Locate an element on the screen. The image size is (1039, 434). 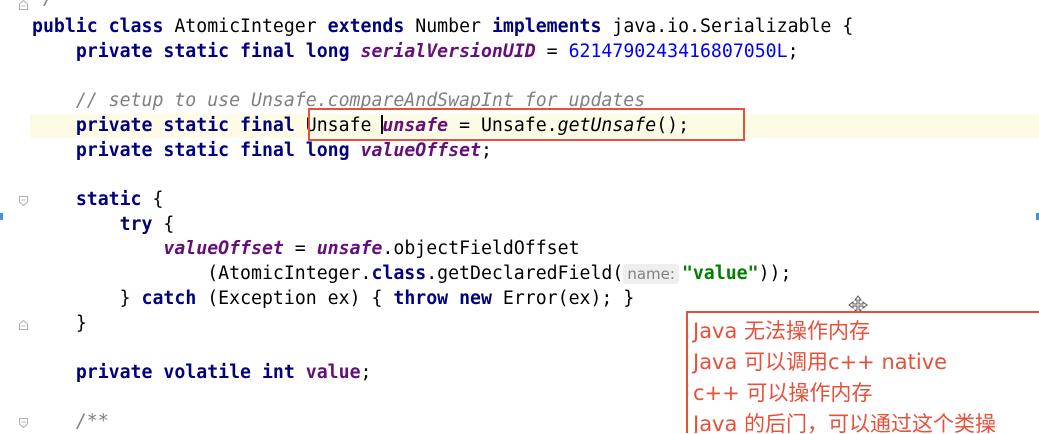
code-text: (AtomicInteger. is located at coordinates (289, 273).